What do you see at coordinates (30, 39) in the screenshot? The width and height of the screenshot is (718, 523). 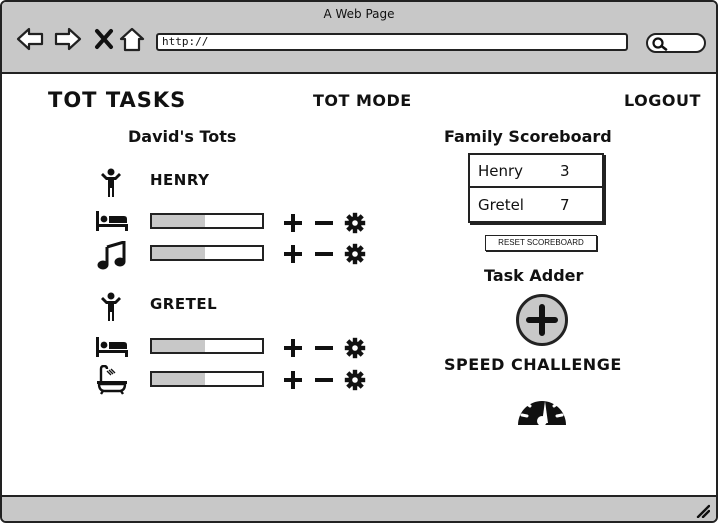 I see `back-arrow-icon` at bounding box center [30, 39].